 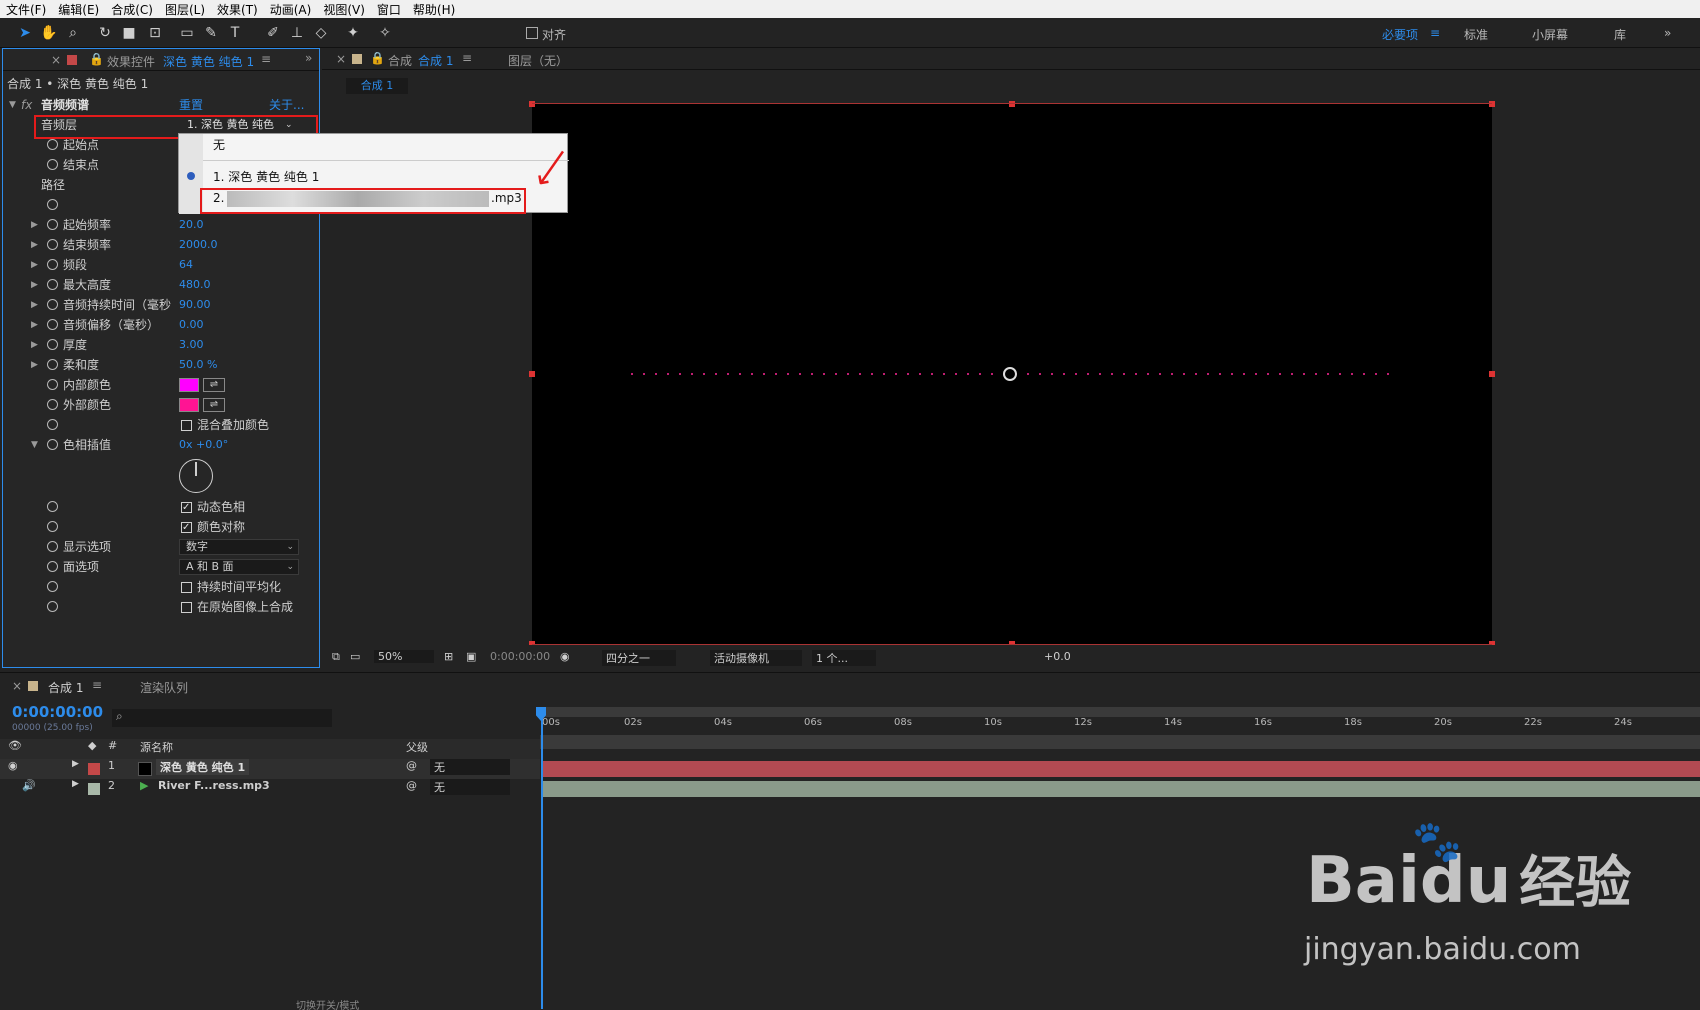 I want to click on layer-viewer-tab: 图层（无）, so click(x=538, y=60).